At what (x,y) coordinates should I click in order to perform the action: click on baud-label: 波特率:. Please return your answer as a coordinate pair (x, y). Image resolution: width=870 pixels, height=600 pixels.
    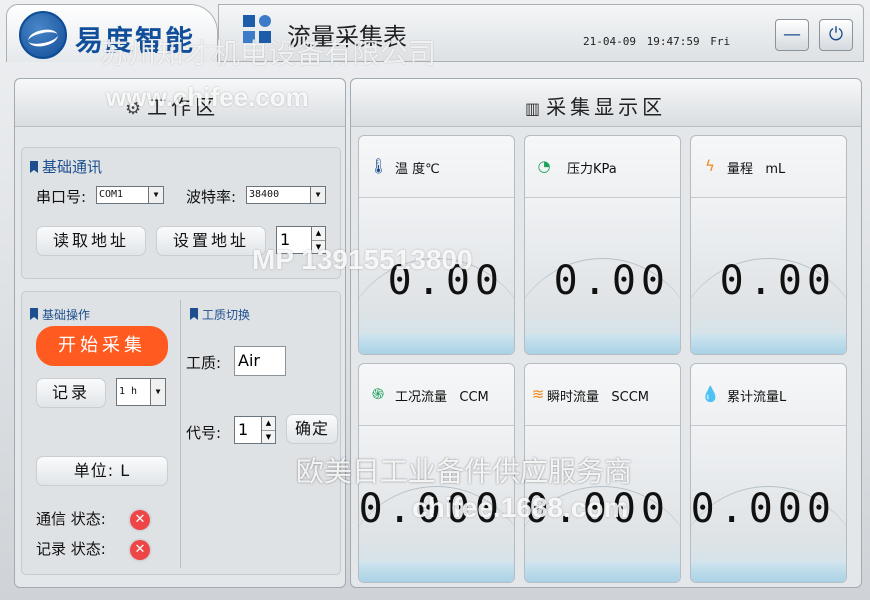
    Looking at the image, I should click on (211, 197).